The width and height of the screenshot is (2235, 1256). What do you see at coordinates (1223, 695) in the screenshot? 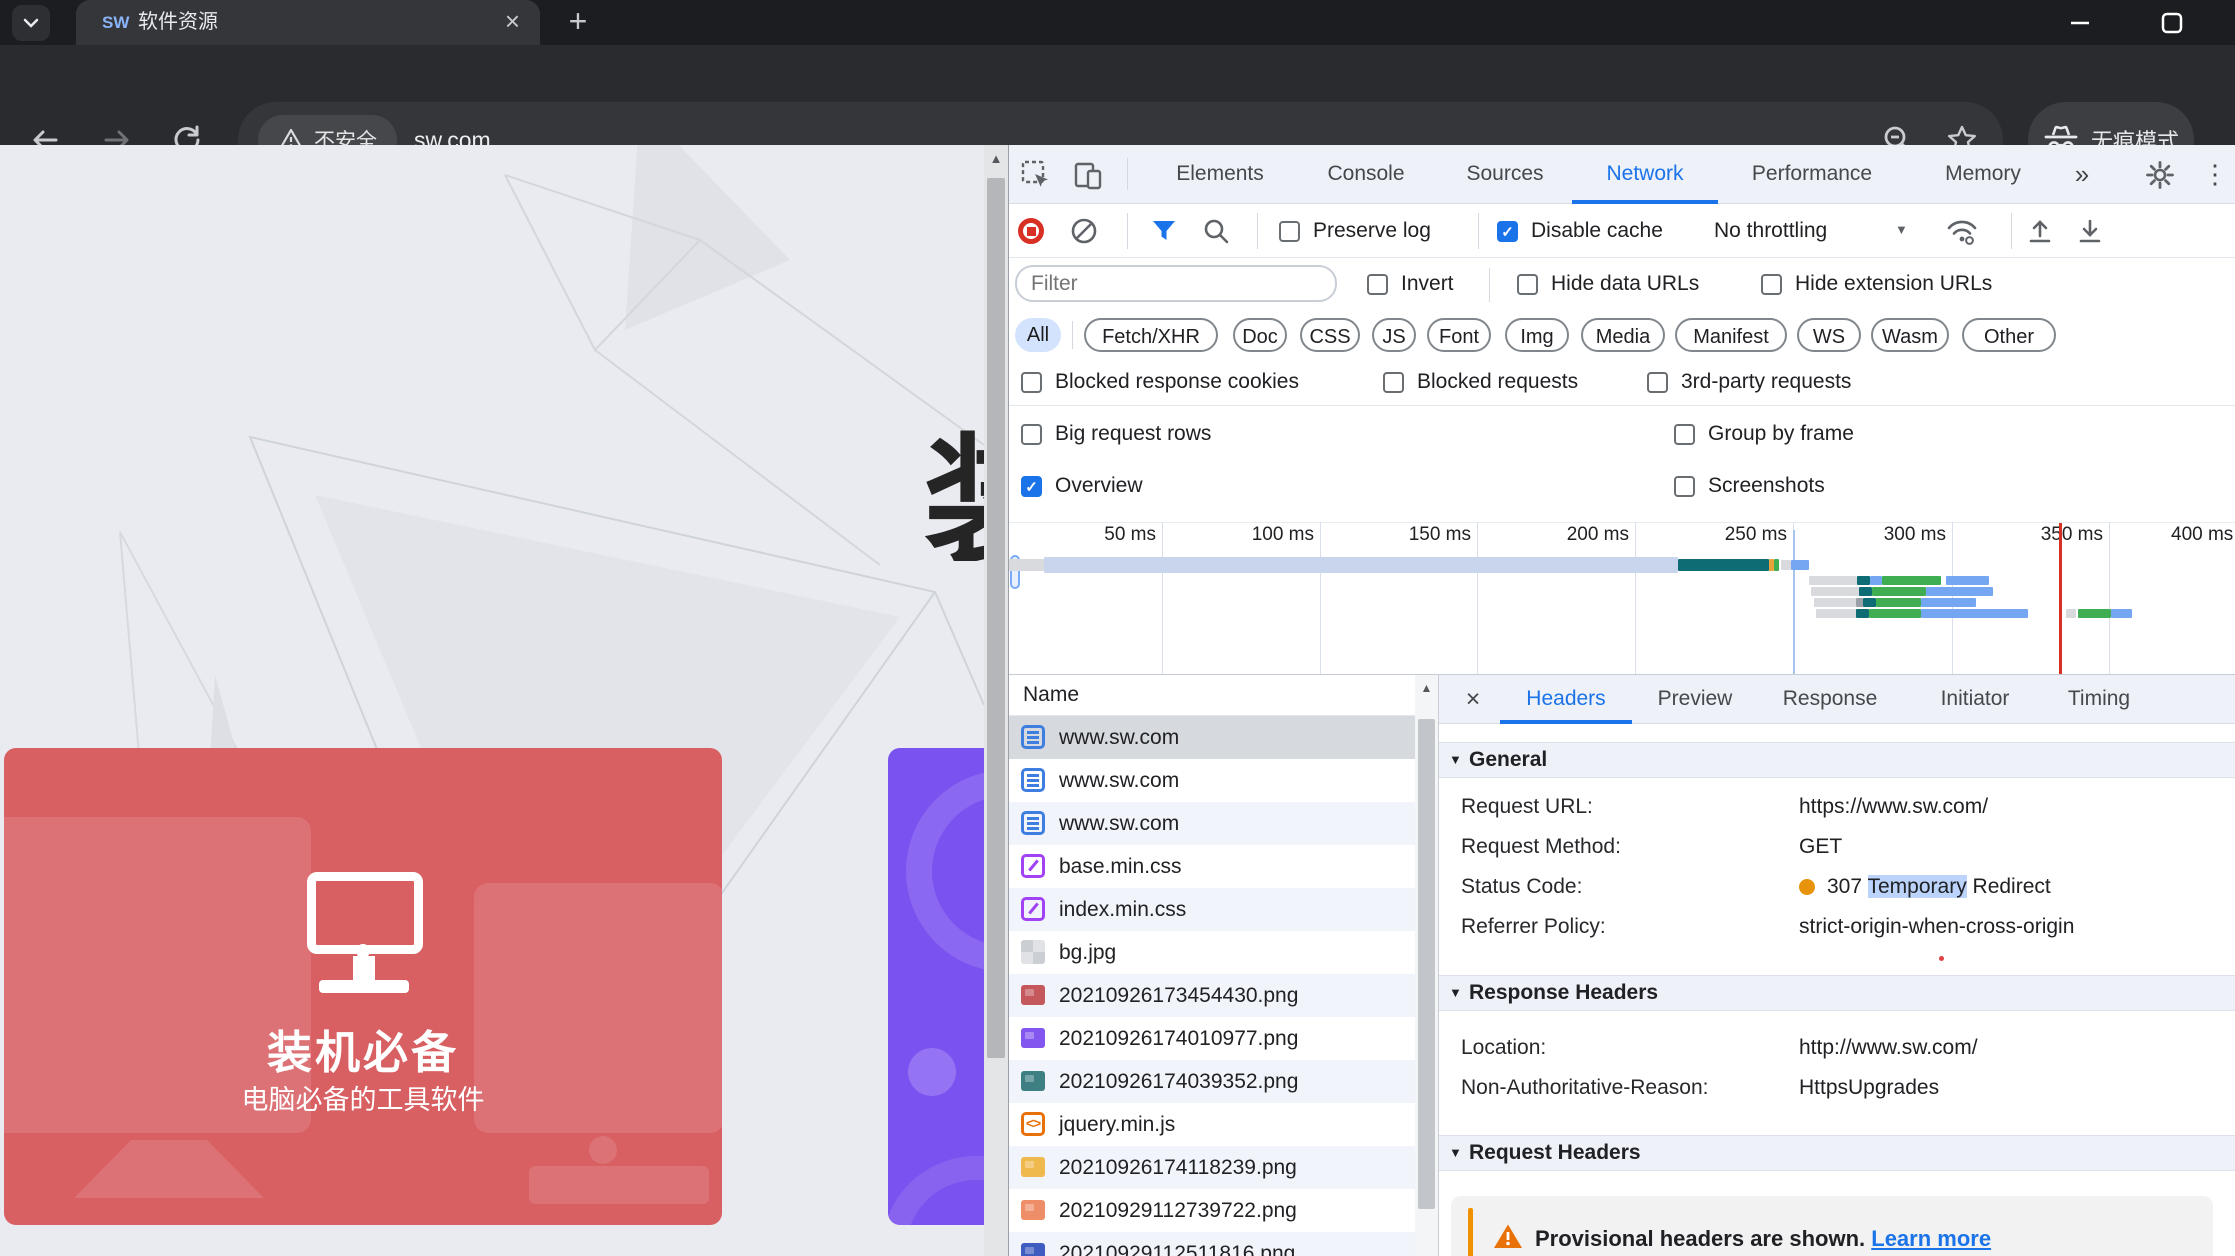
I see `name-column-header: Name` at bounding box center [1223, 695].